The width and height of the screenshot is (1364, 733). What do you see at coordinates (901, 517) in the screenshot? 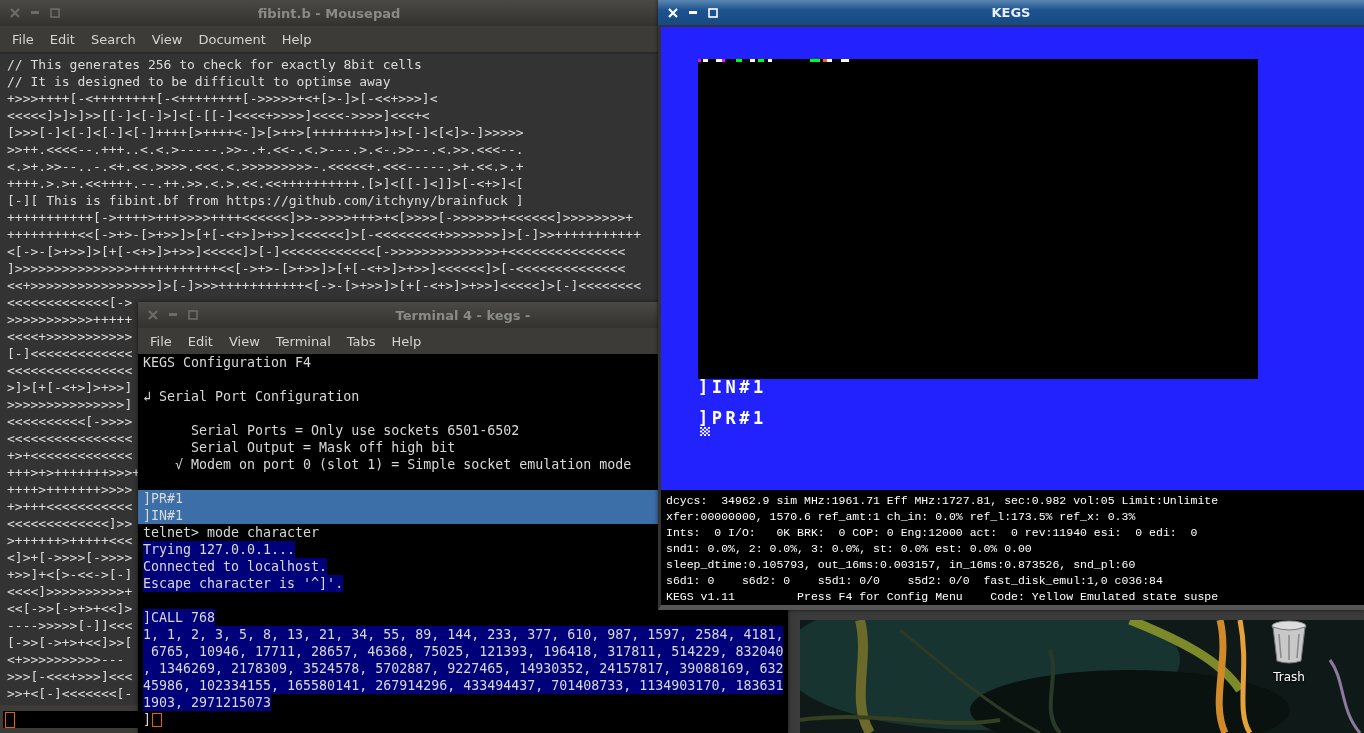
I see `status-line: xfer:00000000, 1570.6 ref_amt:1 ch_in: 0.0% ref_l:173.5% ref_x: 0.3%` at bounding box center [901, 517].